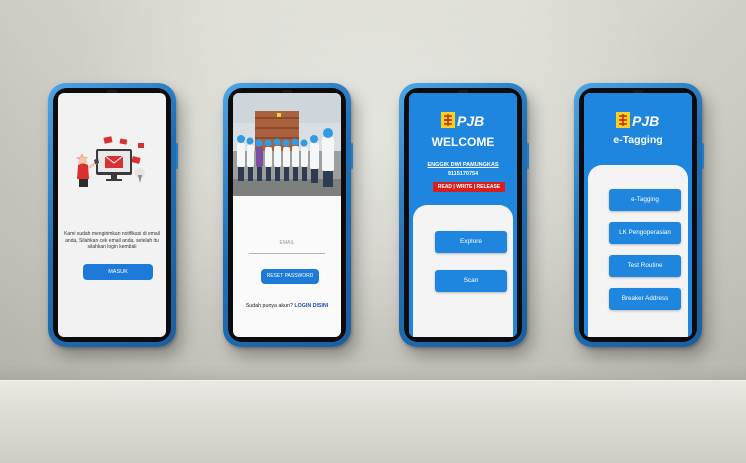  I want to click on user-name: ENGGIK DWI PAMUNGKAS, so click(463, 165).